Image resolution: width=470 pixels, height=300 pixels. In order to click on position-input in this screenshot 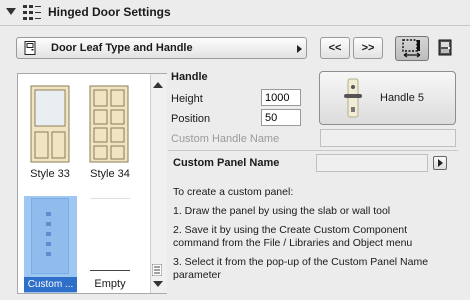, I will do `click(281, 117)`.